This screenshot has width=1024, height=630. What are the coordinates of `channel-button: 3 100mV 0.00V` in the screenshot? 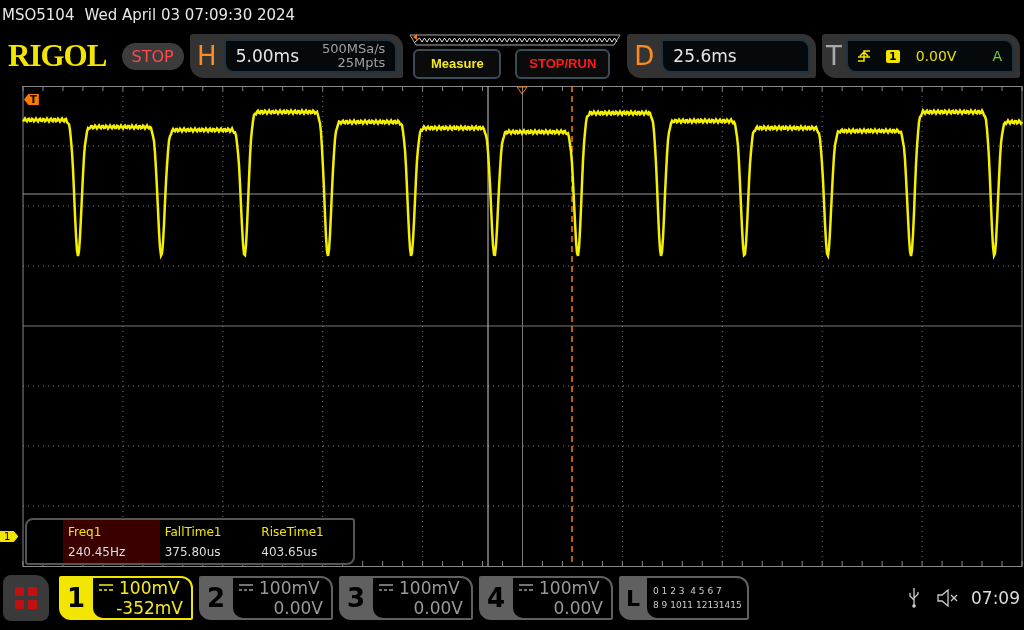 It's located at (406, 598).